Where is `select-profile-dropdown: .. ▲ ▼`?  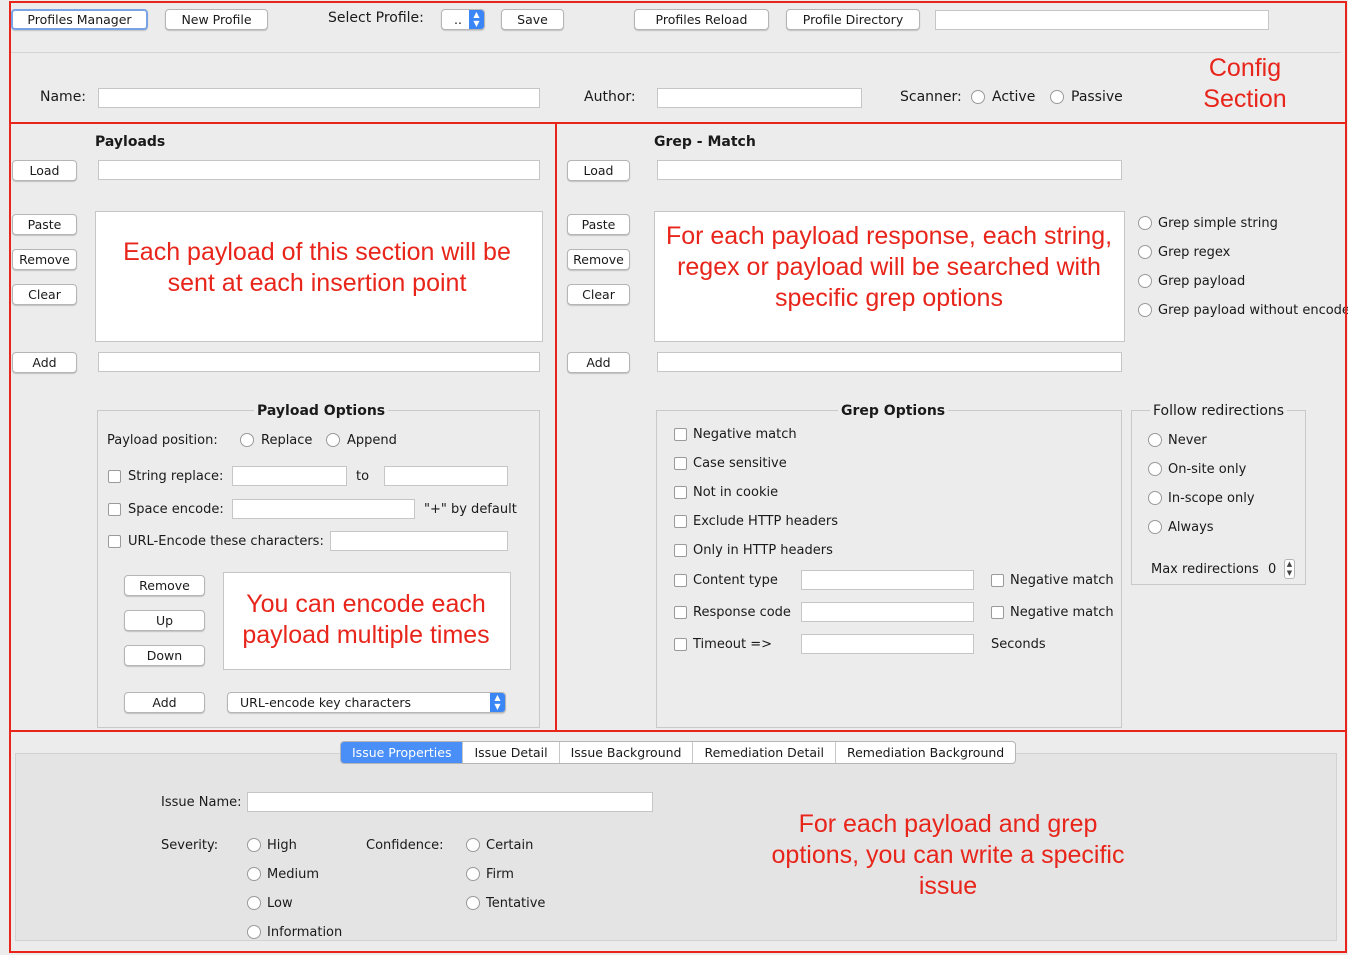 select-profile-dropdown: .. ▲ ▼ is located at coordinates (463, 19).